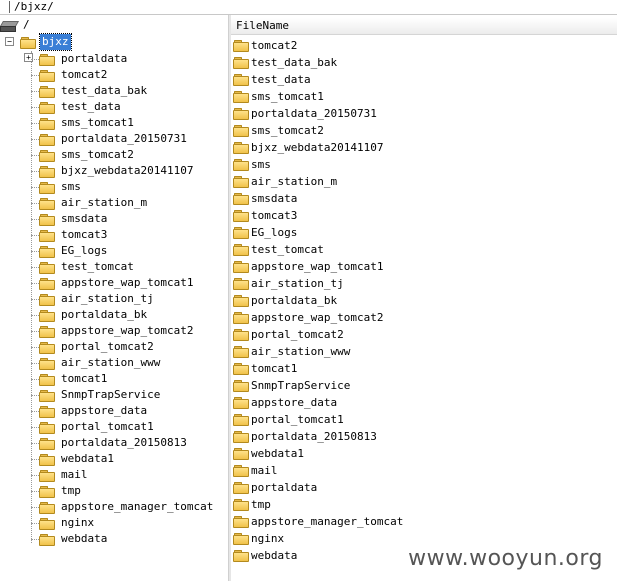  Describe the element at coordinates (424, 181) in the screenshot. I see `list-item: air_station_m` at that location.